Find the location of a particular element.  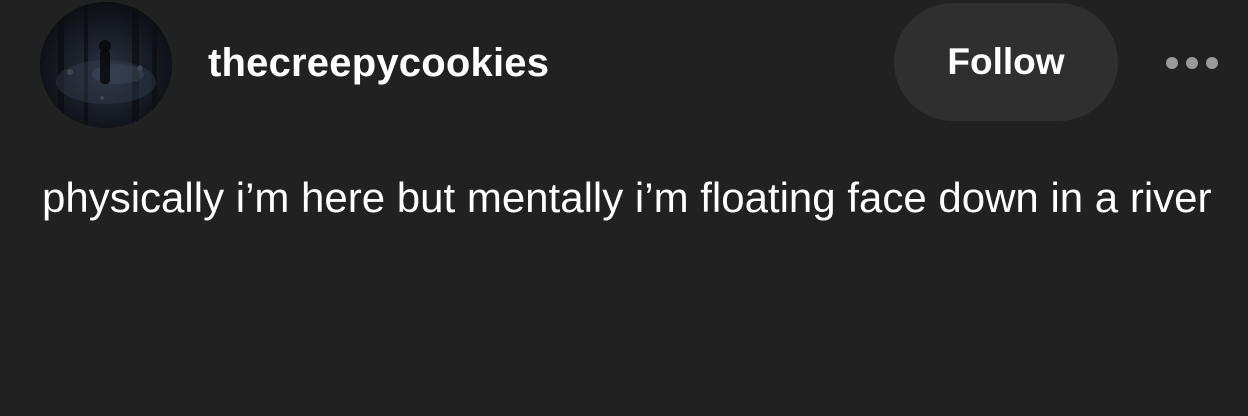

dark-forest-avatar-icon is located at coordinates (106, 65).